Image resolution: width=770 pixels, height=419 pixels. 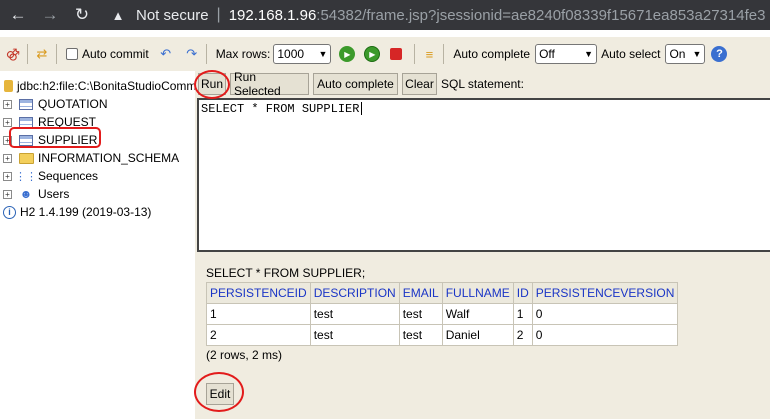 What do you see at coordinates (86, 212) in the screenshot?
I see `version-label: H2 1.4.199 (2019-03-13)` at bounding box center [86, 212].